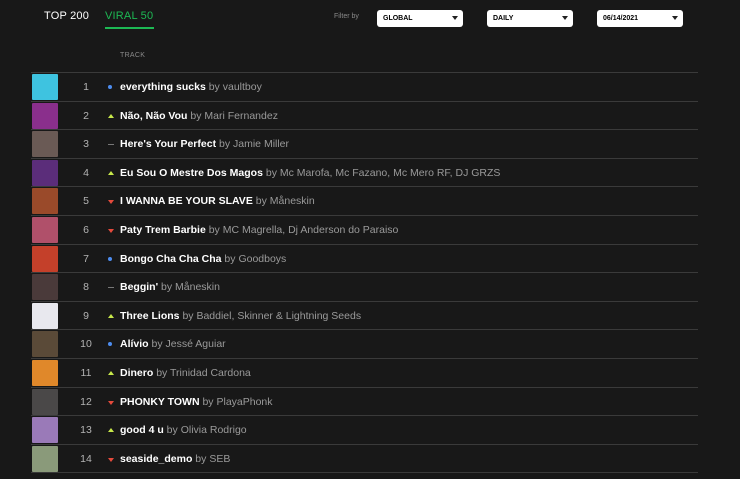 The image size is (740, 479). I want to click on track-info: everything sucks by vaultboy, so click(191, 87).